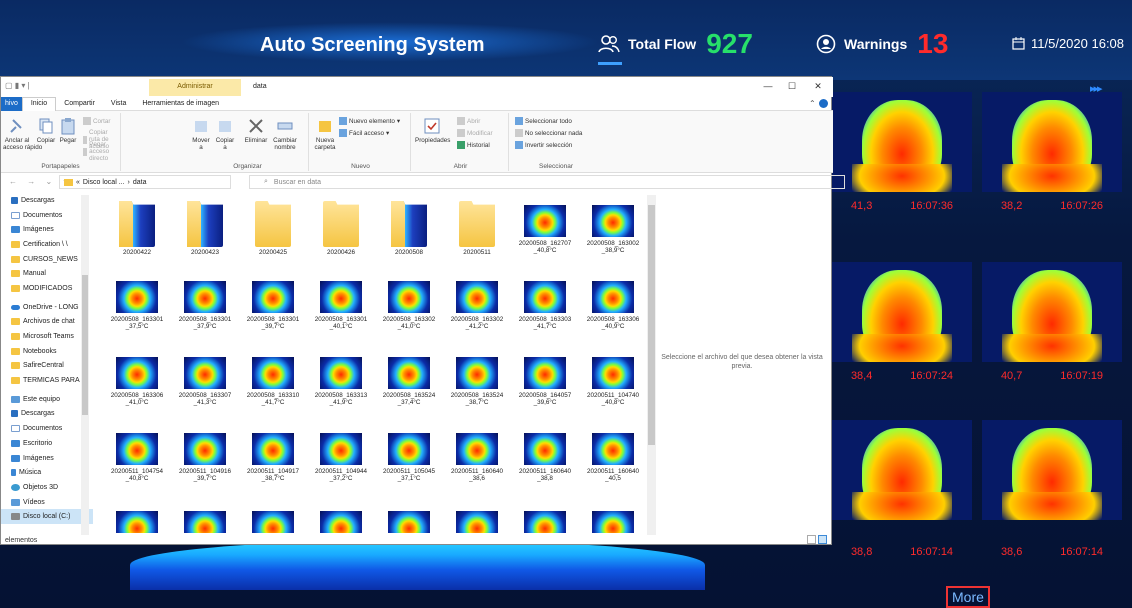  What do you see at coordinates (201, 134) in the screenshot?
I see `move-to-button: Mover a` at bounding box center [201, 134].